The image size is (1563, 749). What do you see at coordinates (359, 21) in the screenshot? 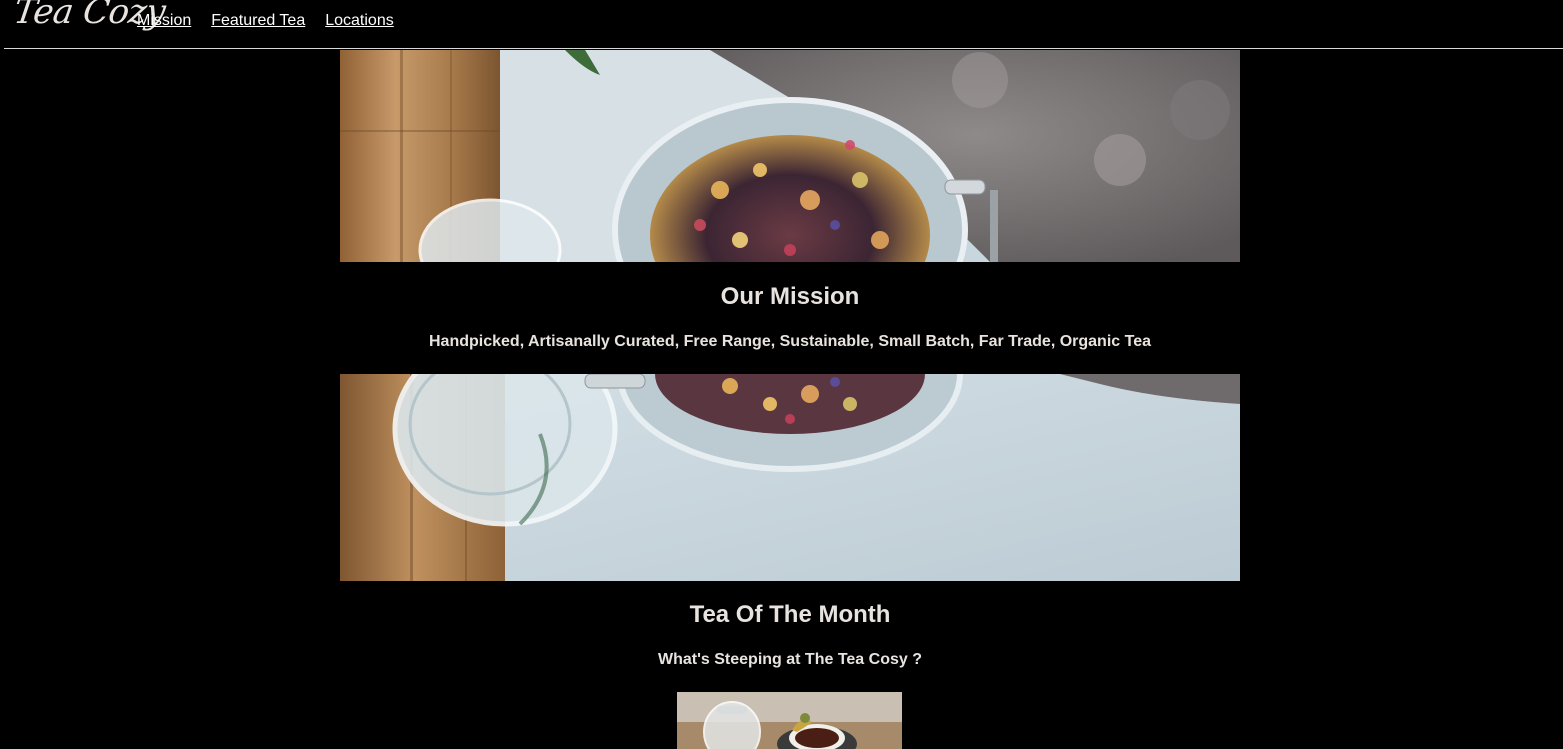
I see `nav-link-locations: Locations` at bounding box center [359, 21].